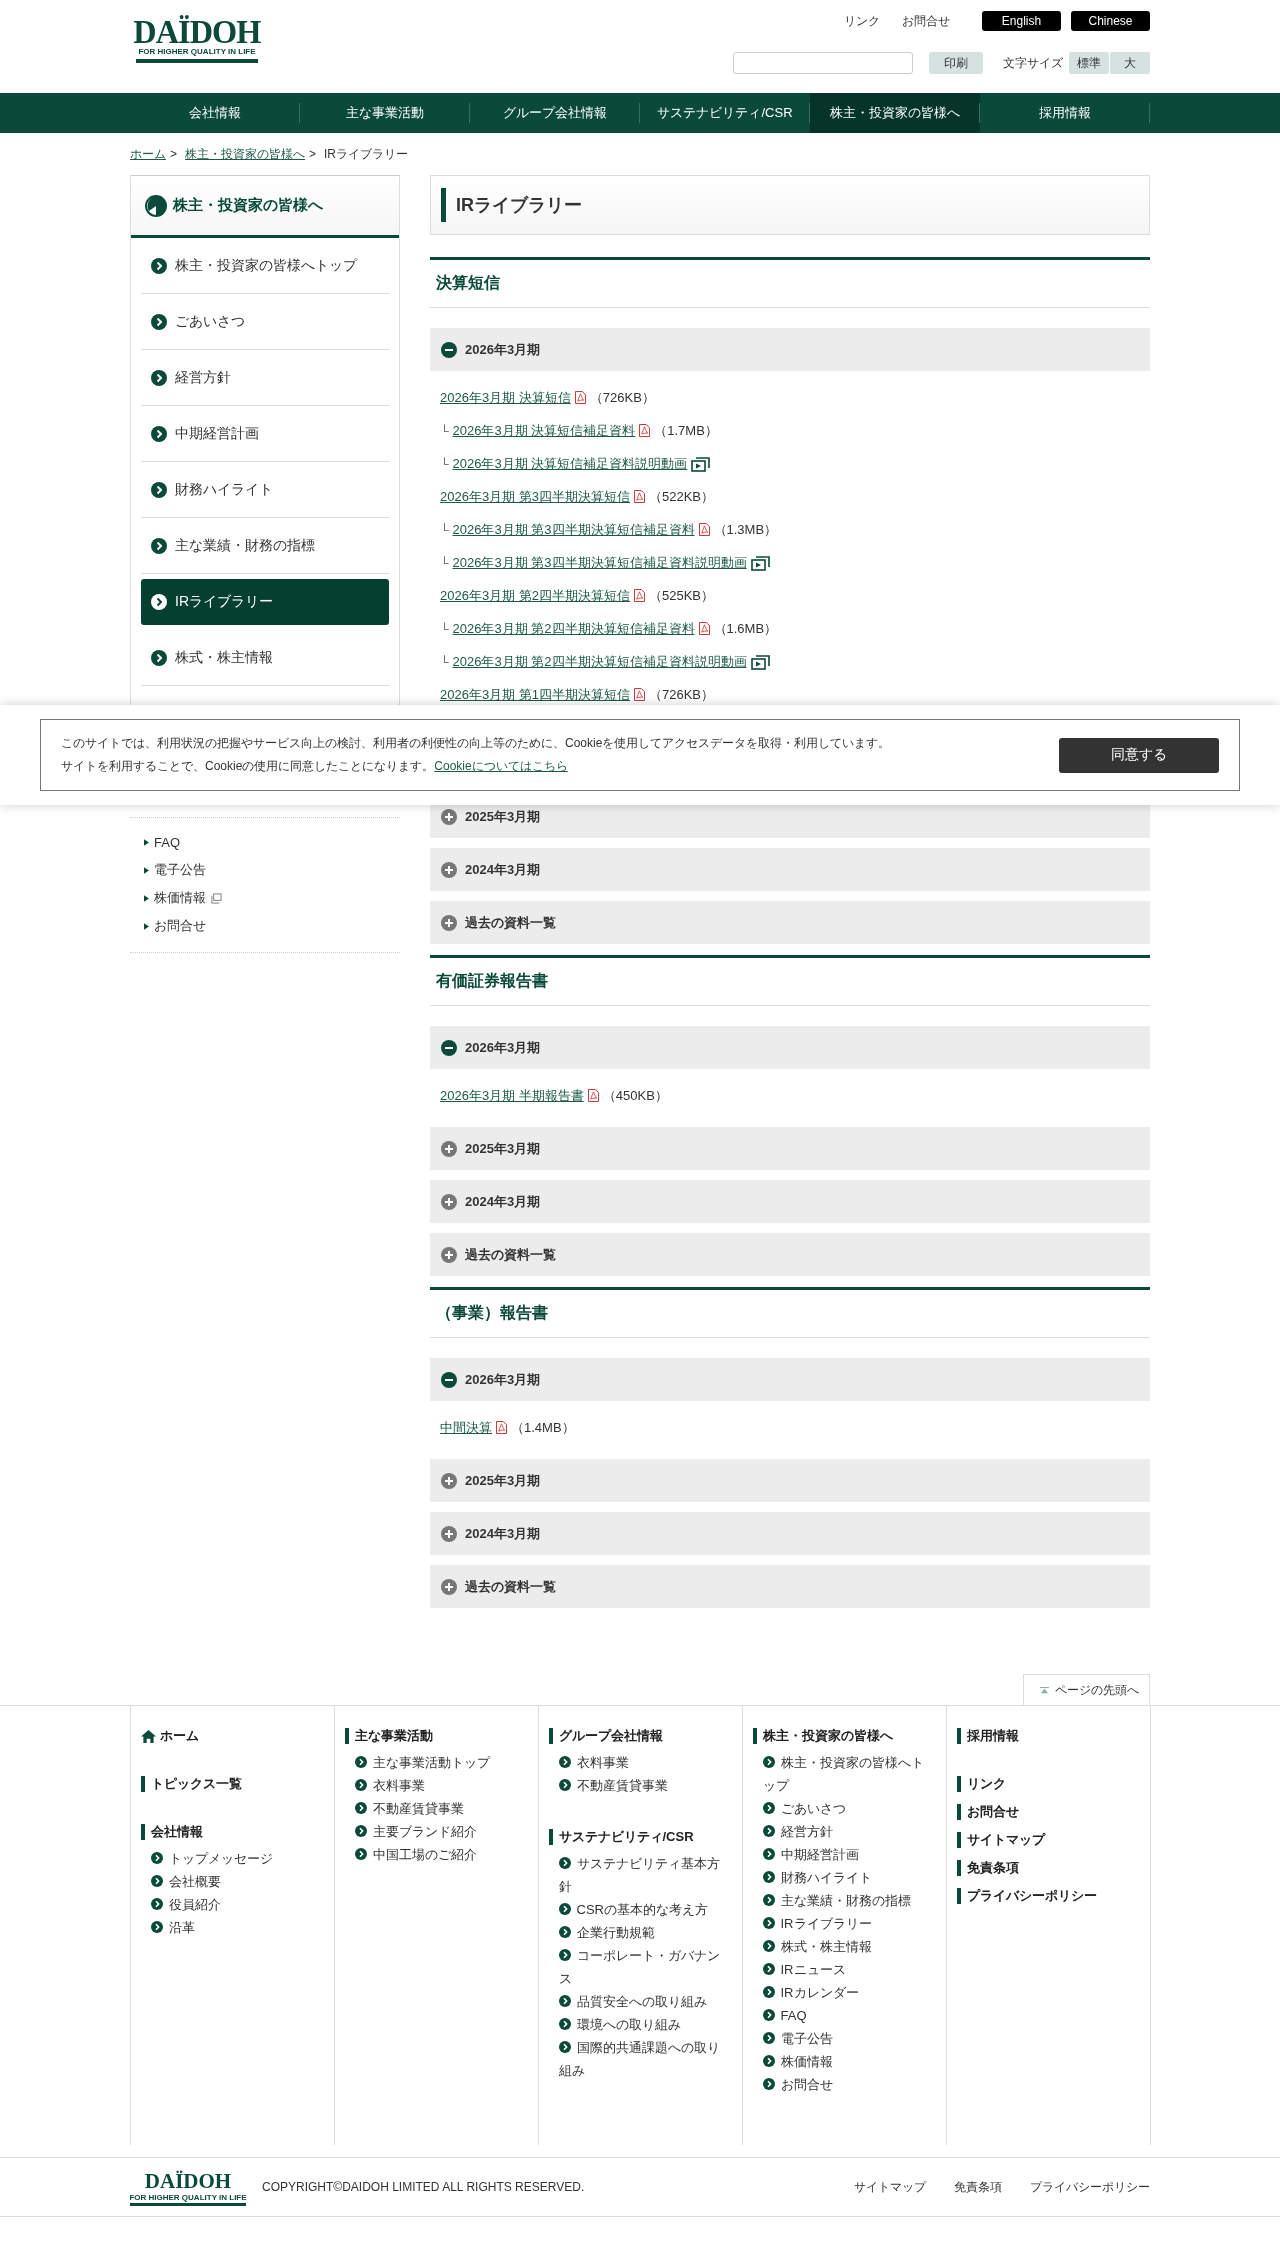  What do you see at coordinates (1048, 1896) in the screenshot?
I see `footer-heading-link: プライバシーポリシー` at bounding box center [1048, 1896].